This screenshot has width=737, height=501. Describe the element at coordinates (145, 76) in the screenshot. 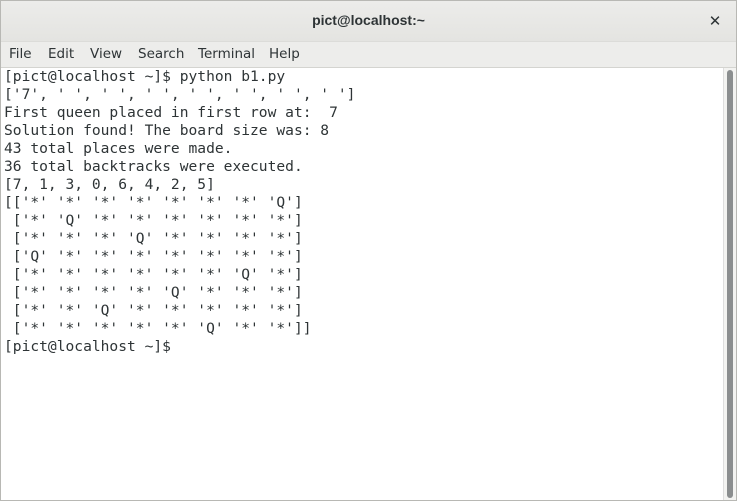

I see `terminal-line-command: [pict@localhost ~]$ python b1.py` at that location.